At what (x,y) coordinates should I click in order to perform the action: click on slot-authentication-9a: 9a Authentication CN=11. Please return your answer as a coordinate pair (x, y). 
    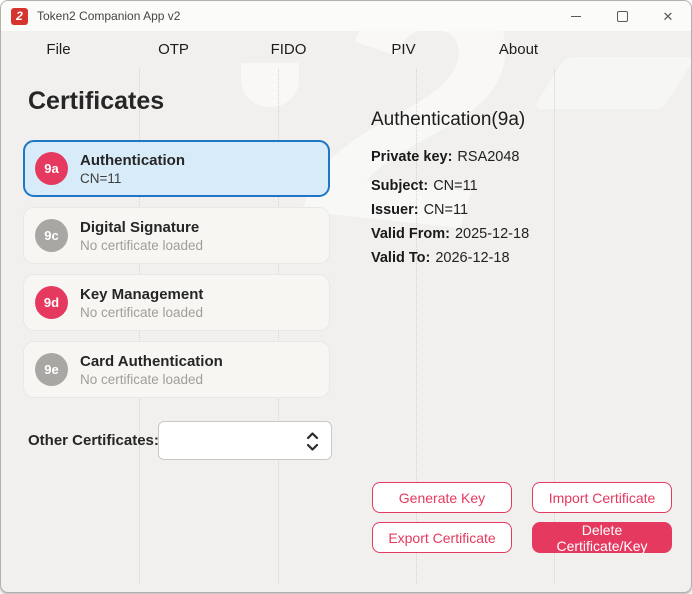
    Looking at the image, I should click on (176, 168).